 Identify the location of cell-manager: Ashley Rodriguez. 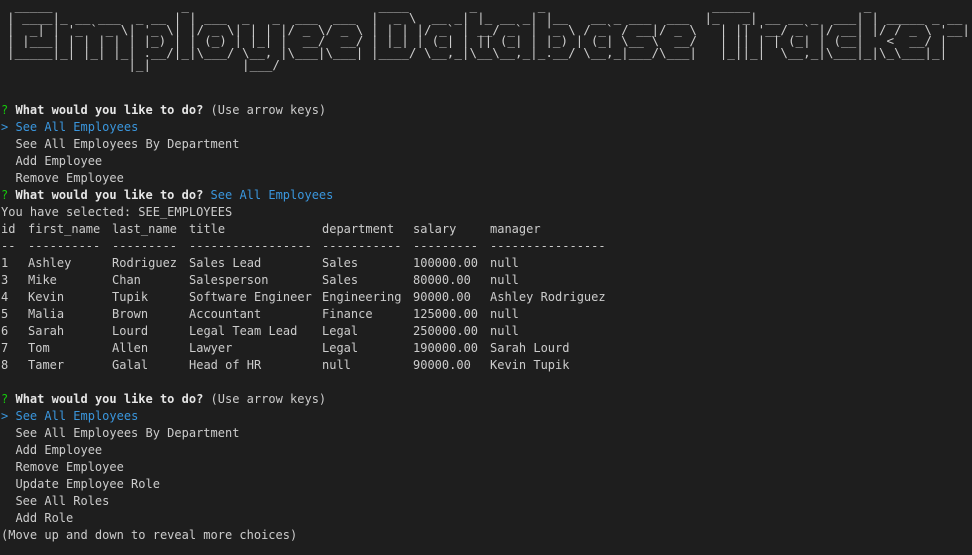
(548, 297).